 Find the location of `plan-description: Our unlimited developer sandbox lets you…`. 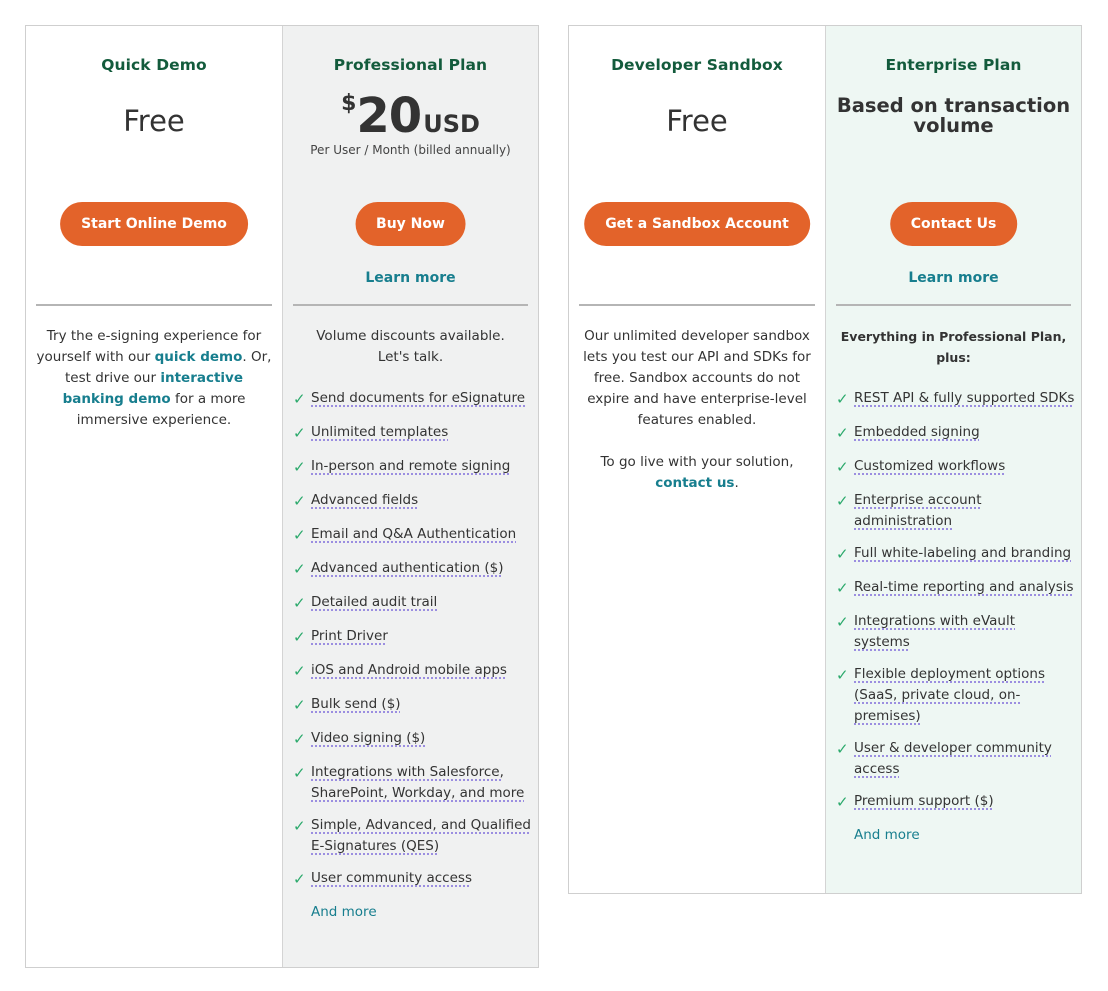

plan-description: Our unlimited developer sandbox lets you… is located at coordinates (697, 410).